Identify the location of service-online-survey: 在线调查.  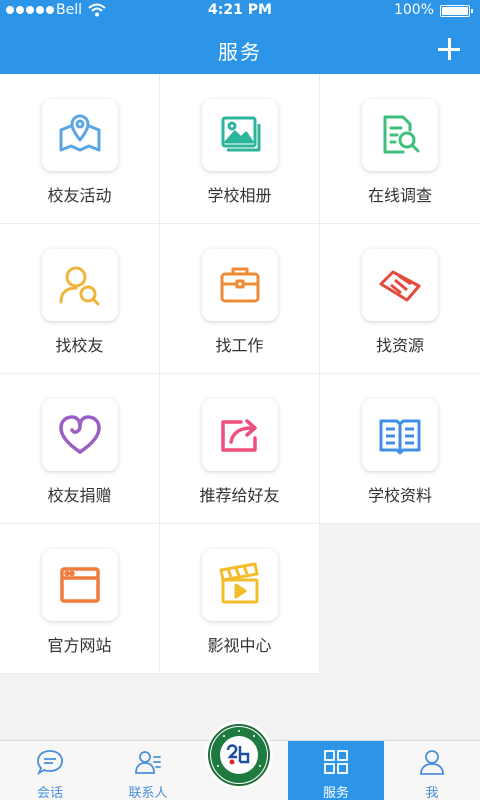
(400, 149).